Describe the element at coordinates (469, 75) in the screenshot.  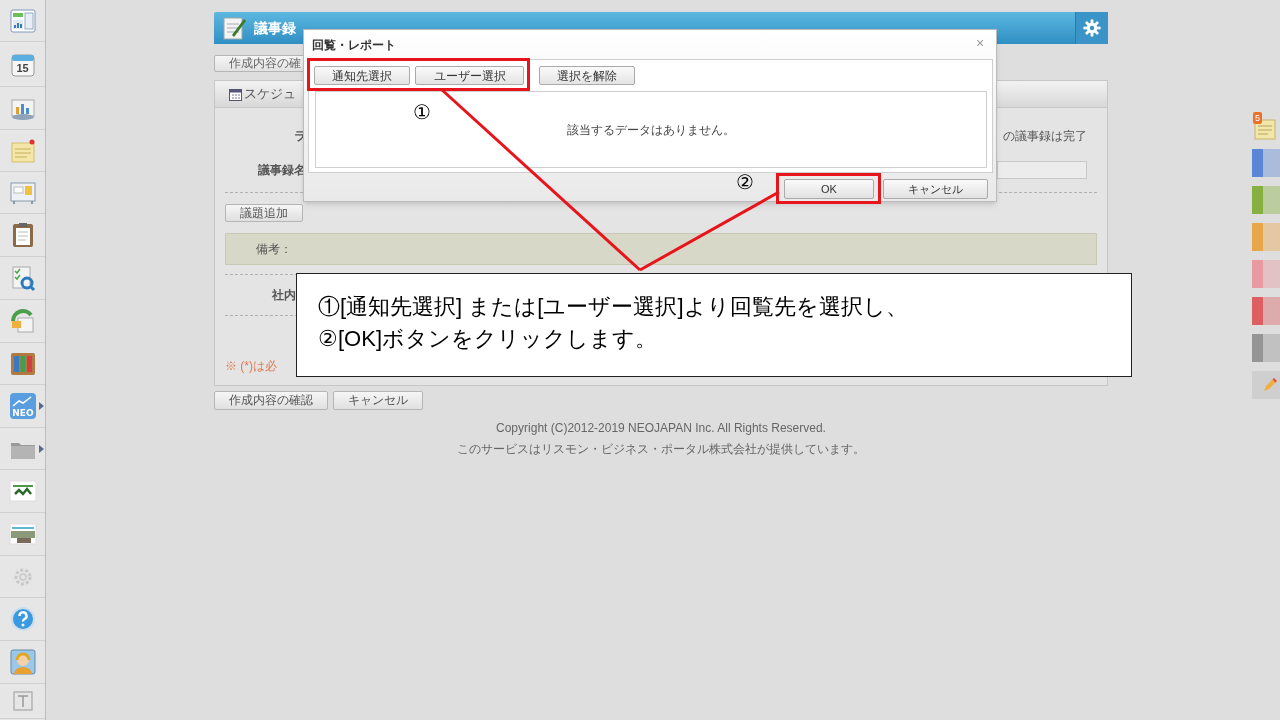
I see `toolbar-button: ユーザー選択` at that location.